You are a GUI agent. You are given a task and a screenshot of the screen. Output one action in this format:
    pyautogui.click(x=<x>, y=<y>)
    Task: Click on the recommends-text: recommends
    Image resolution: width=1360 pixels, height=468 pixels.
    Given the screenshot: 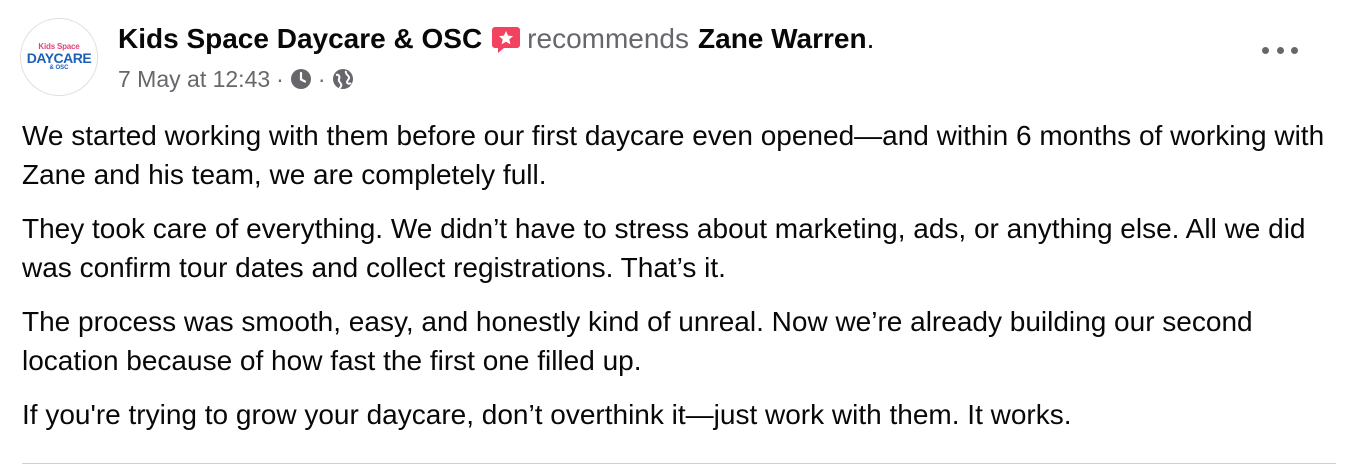 What is the action you would take?
    pyautogui.click(x=608, y=38)
    